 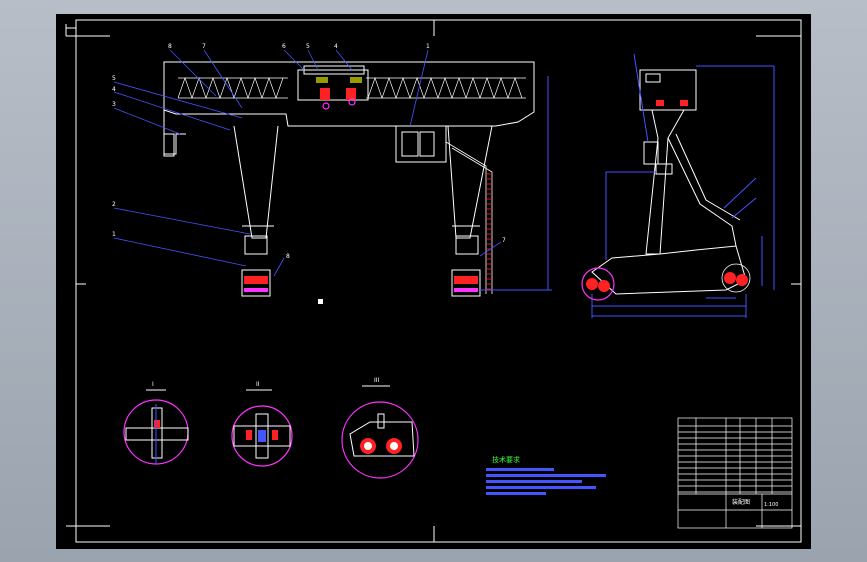 I want to click on notes-title: 技术要求, so click(x=506, y=459).